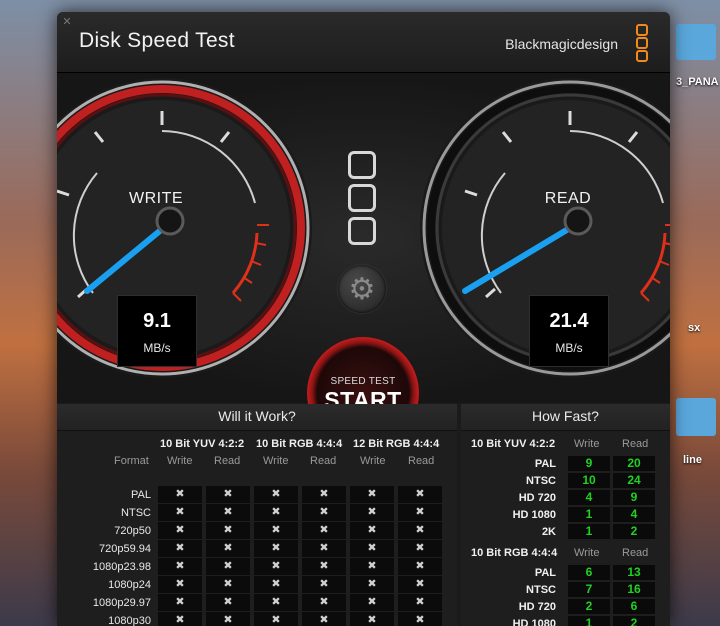 The image size is (720, 626). Describe the element at coordinates (157, 321) in the screenshot. I see `write-value: 9.1` at that location.